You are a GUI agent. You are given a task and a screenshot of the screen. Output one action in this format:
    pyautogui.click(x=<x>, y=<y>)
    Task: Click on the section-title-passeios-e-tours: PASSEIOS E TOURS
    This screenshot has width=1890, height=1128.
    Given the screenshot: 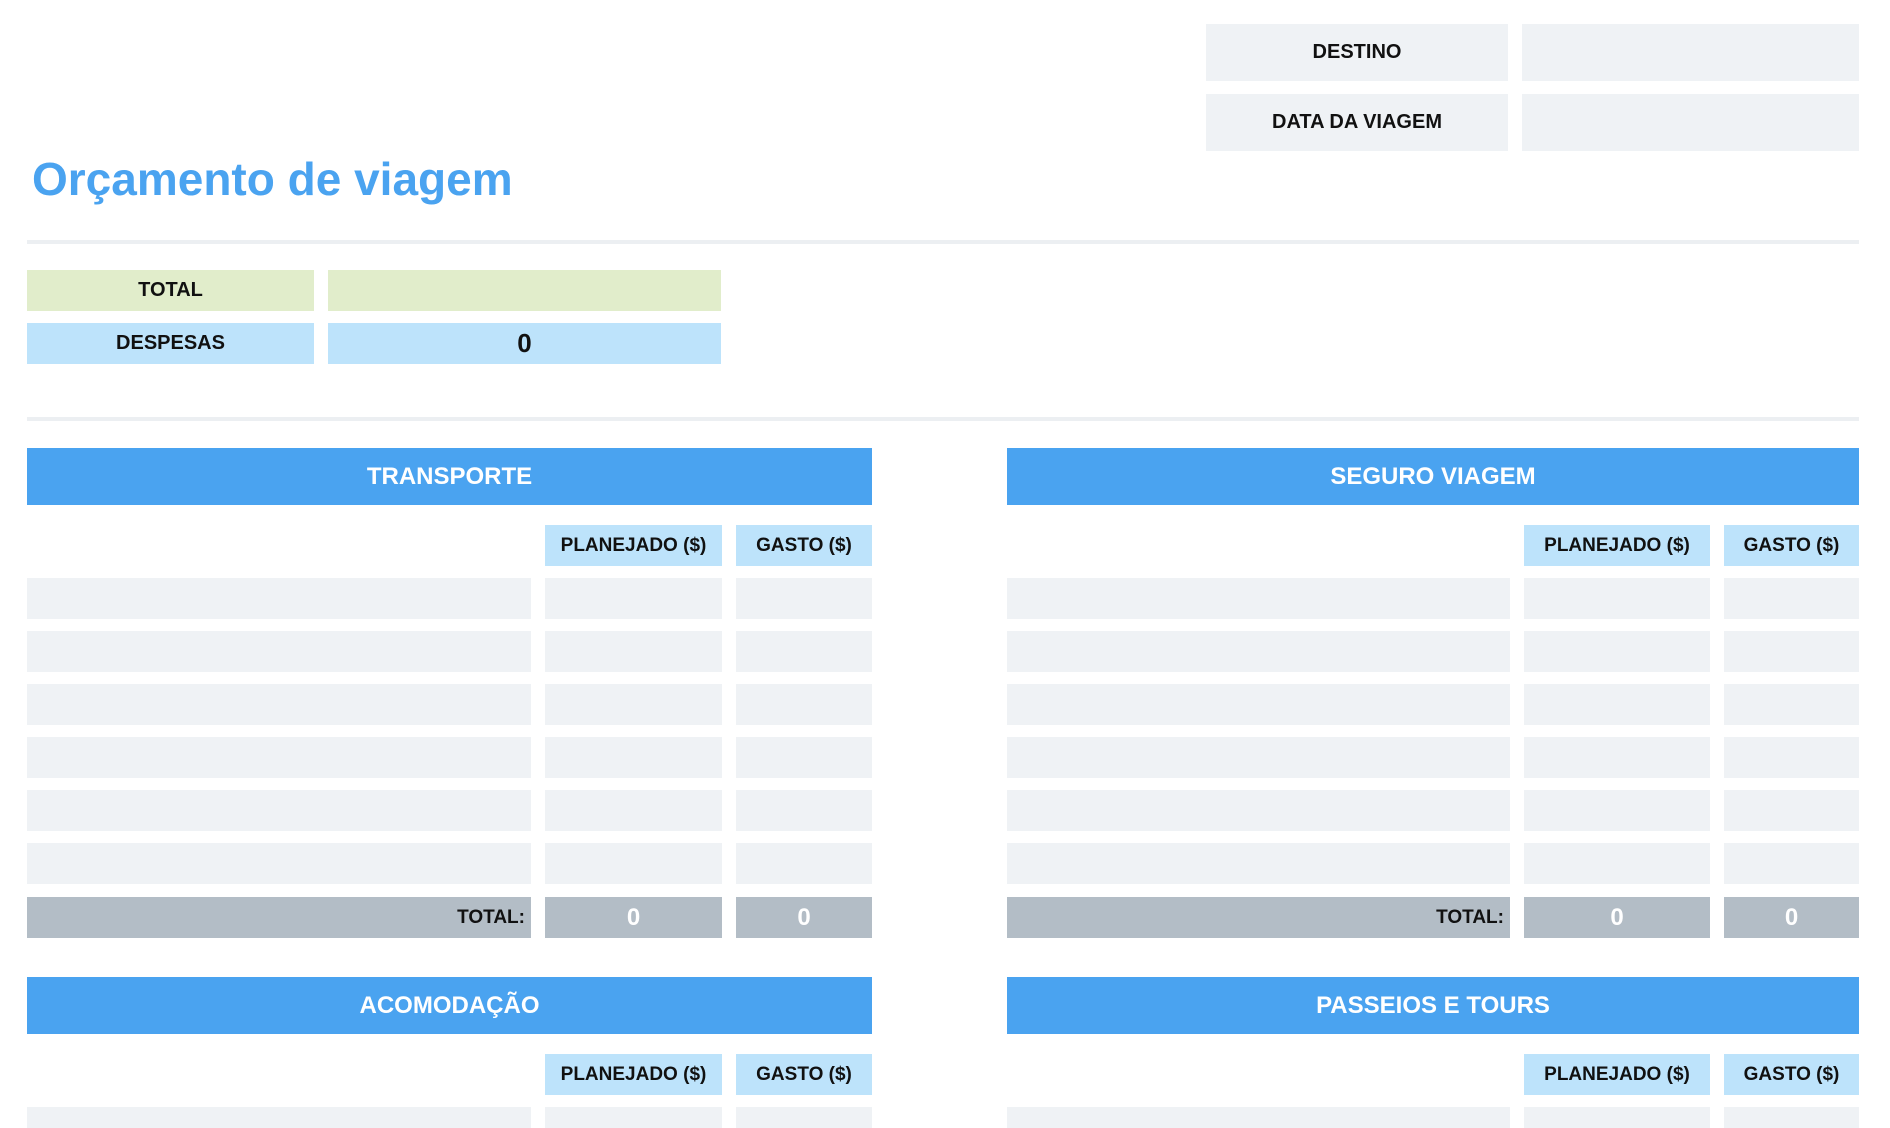 What is the action you would take?
    pyautogui.click(x=1433, y=1005)
    